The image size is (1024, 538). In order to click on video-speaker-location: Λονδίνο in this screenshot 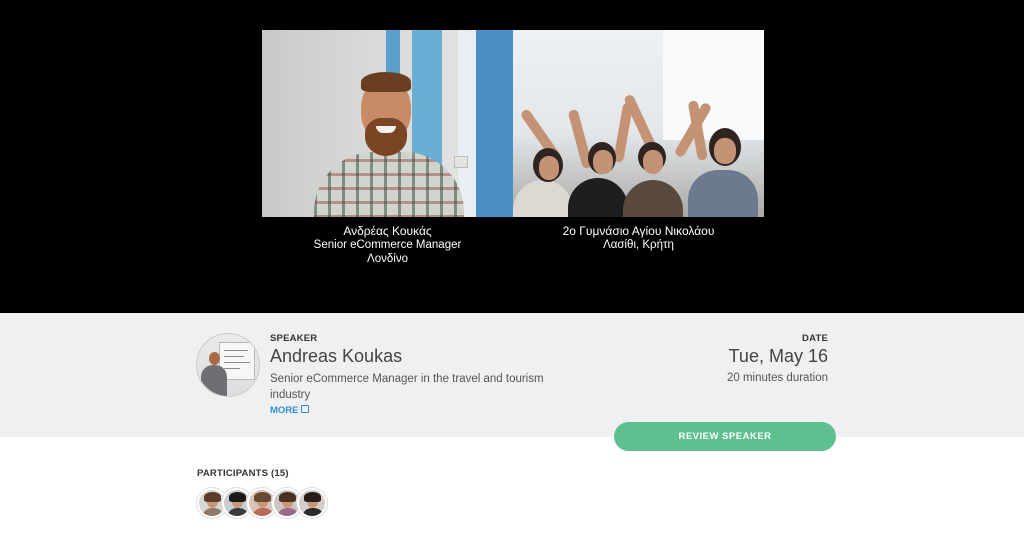, I will do `click(387, 259)`.